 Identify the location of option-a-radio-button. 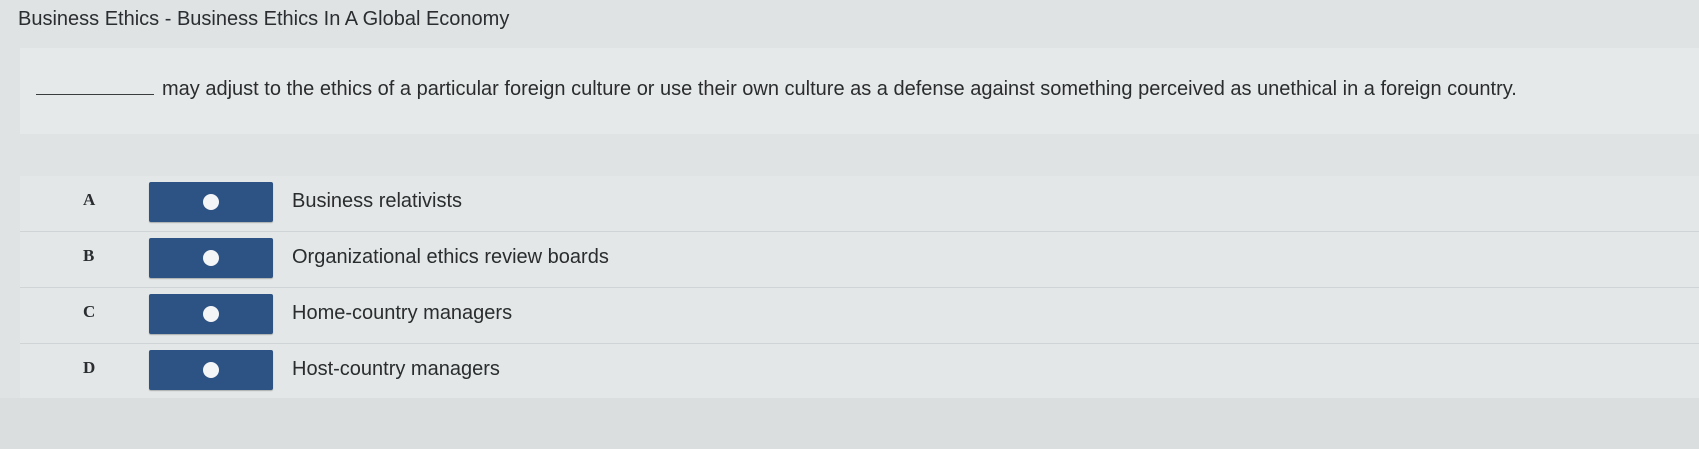
(211, 202).